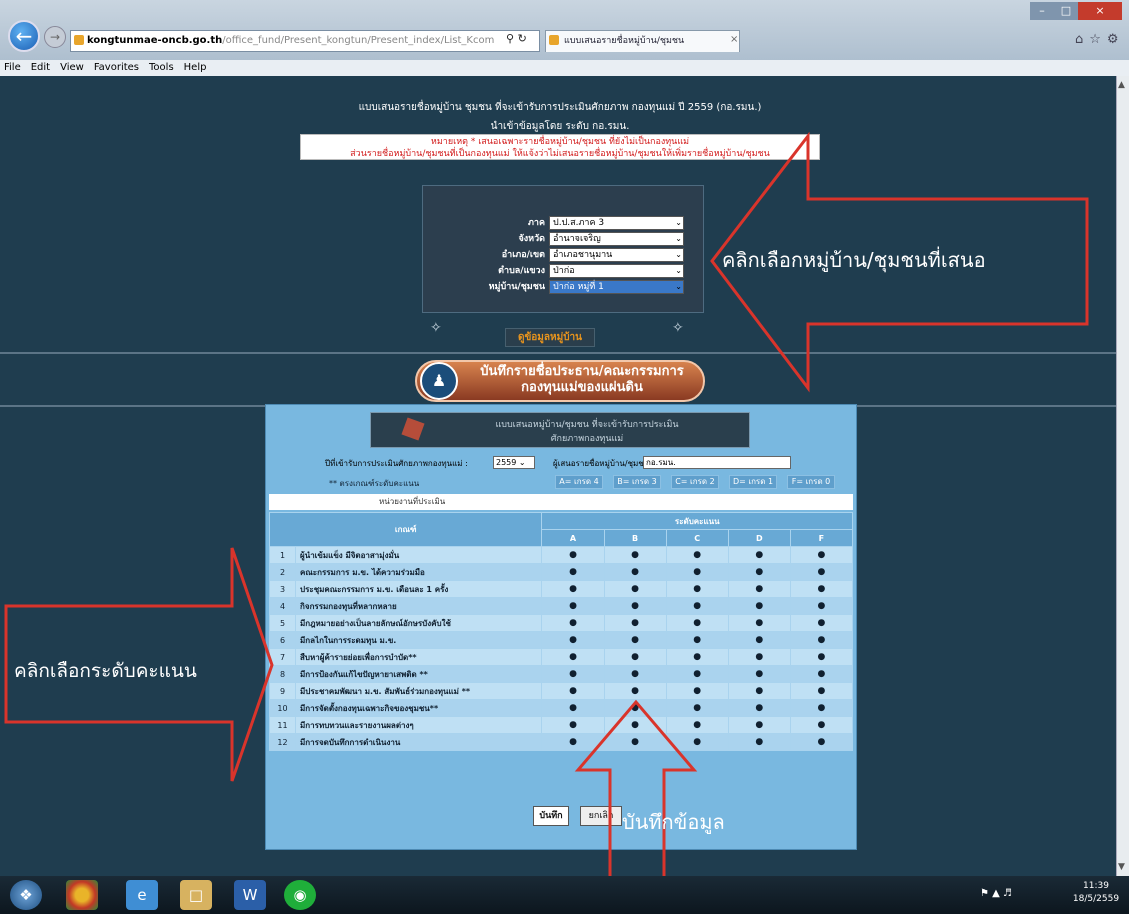  I want to click on menu-item-help: Help, so click(195, 67).